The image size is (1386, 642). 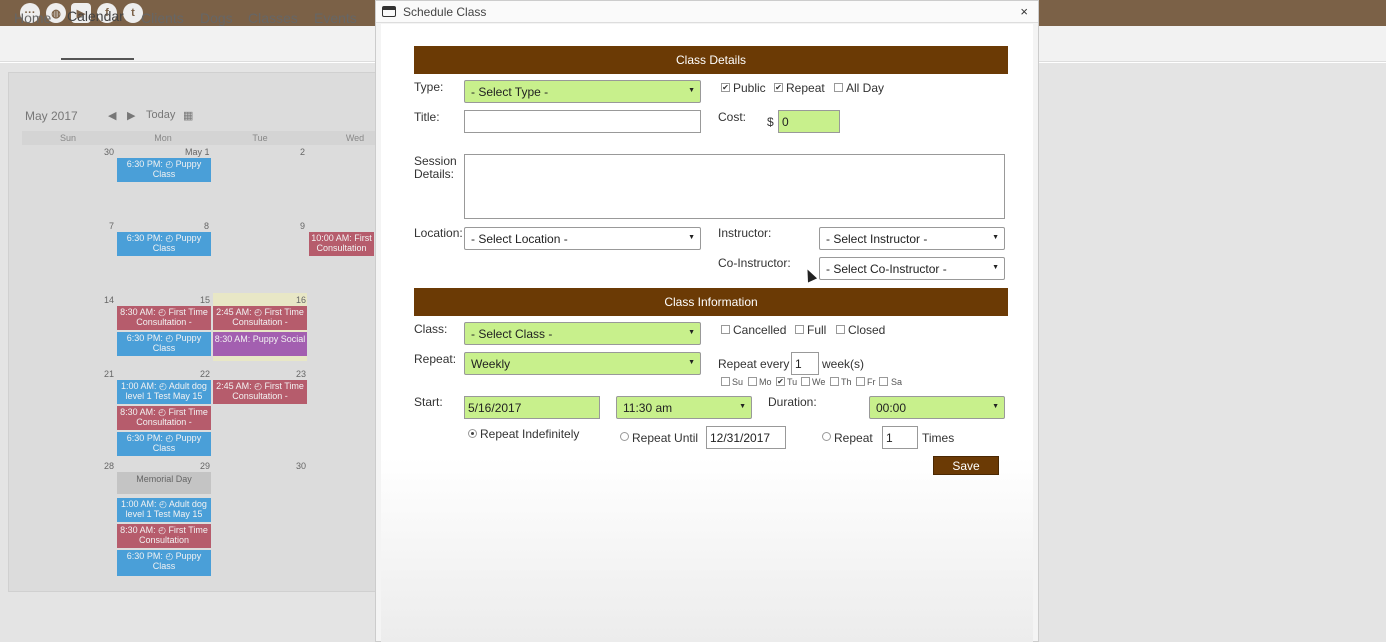 I want to click on repeat-indefinitely-label: Repeat Indefinitely, so click(x=530, y=434).